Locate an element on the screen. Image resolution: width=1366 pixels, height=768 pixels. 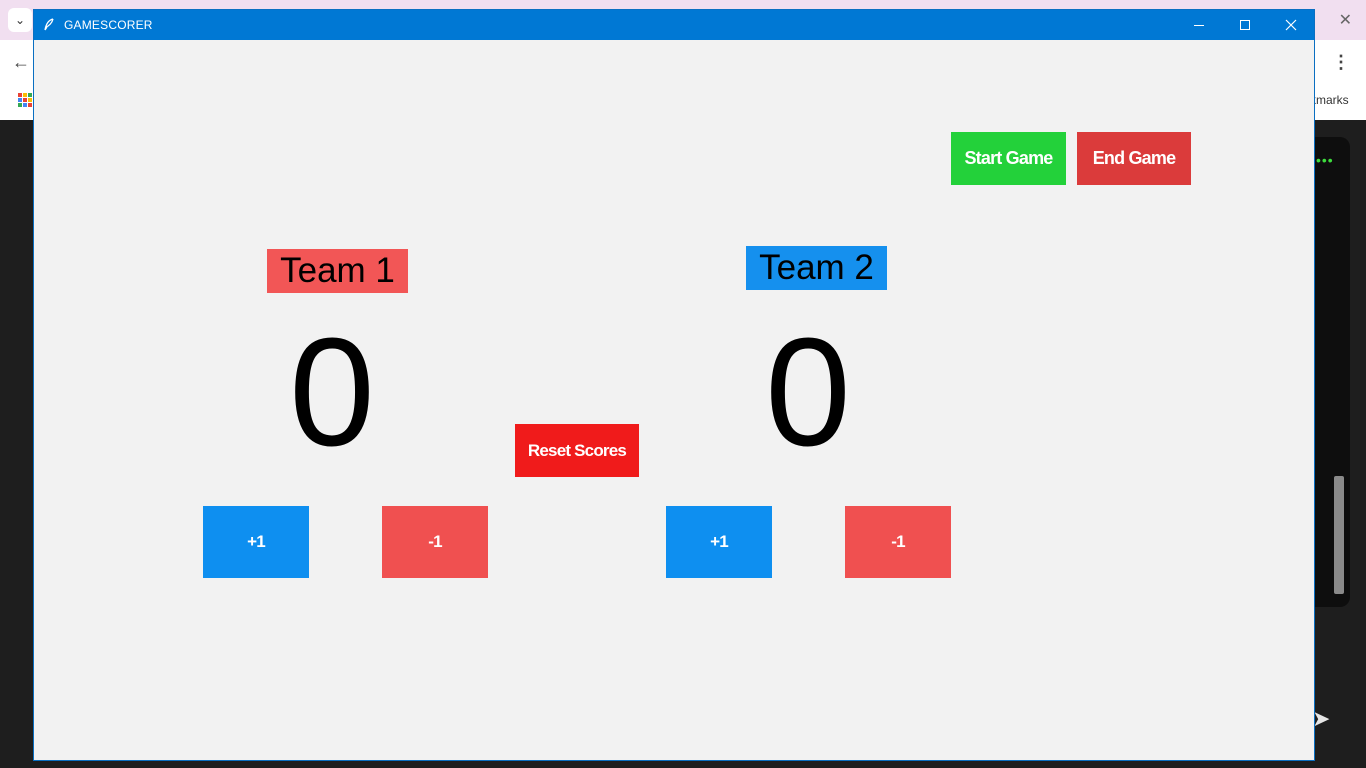
team1-score: 0 is located at coordinates (332, 392).